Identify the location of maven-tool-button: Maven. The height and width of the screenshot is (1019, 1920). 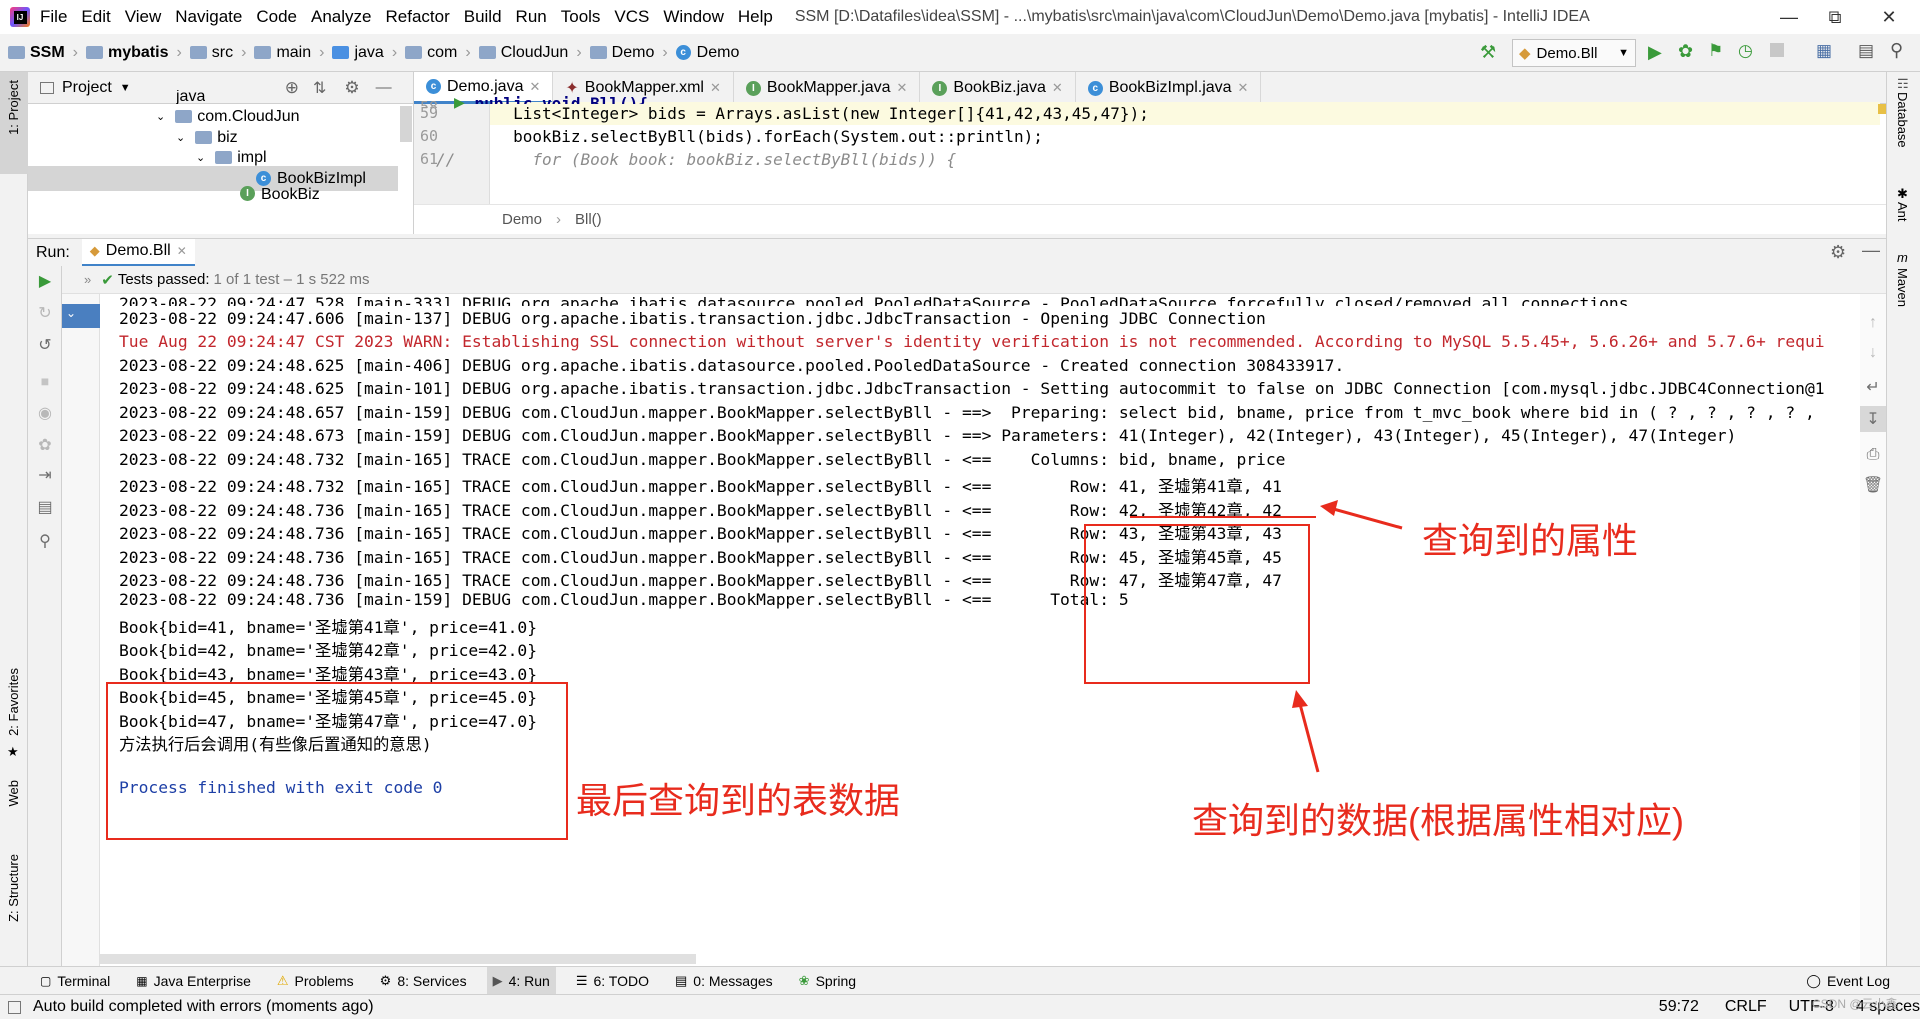
(1902, 287).